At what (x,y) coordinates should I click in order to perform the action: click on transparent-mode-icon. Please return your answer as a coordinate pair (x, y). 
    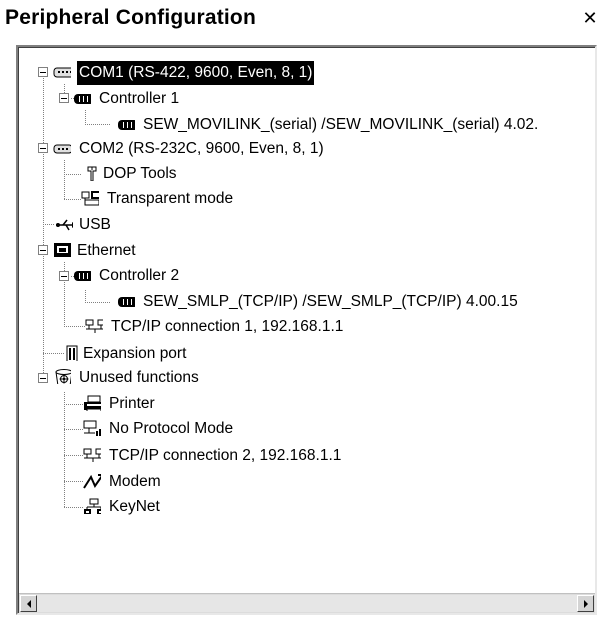
    Looking at the image, I should click on (90, 198).